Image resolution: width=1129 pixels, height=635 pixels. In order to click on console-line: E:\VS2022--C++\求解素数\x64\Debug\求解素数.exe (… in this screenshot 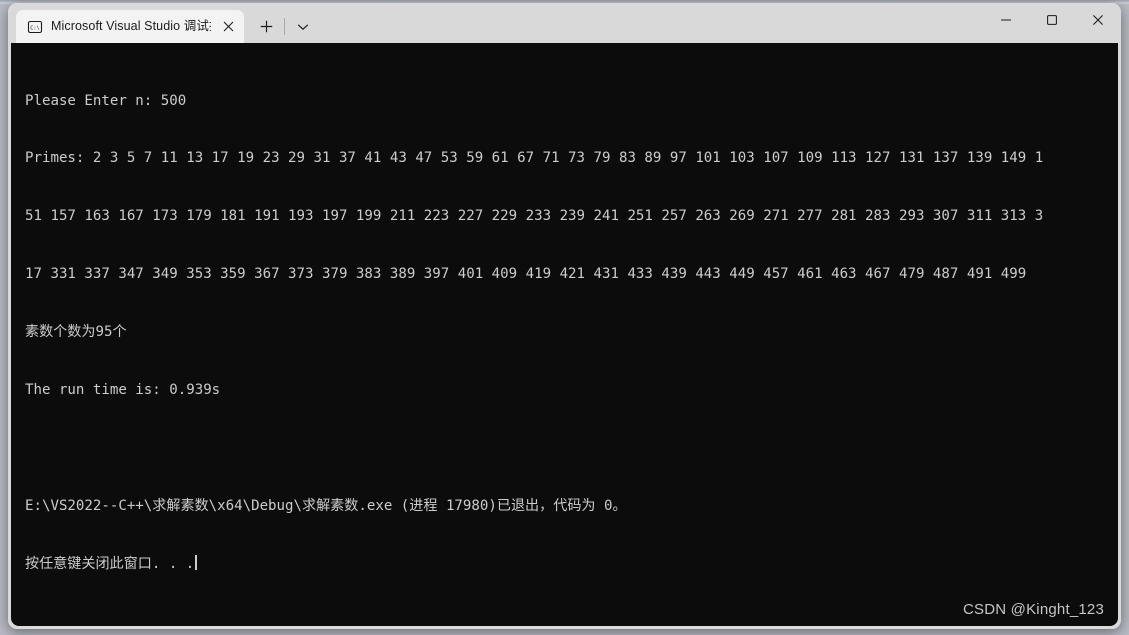, I will do `click(326, 505)`.